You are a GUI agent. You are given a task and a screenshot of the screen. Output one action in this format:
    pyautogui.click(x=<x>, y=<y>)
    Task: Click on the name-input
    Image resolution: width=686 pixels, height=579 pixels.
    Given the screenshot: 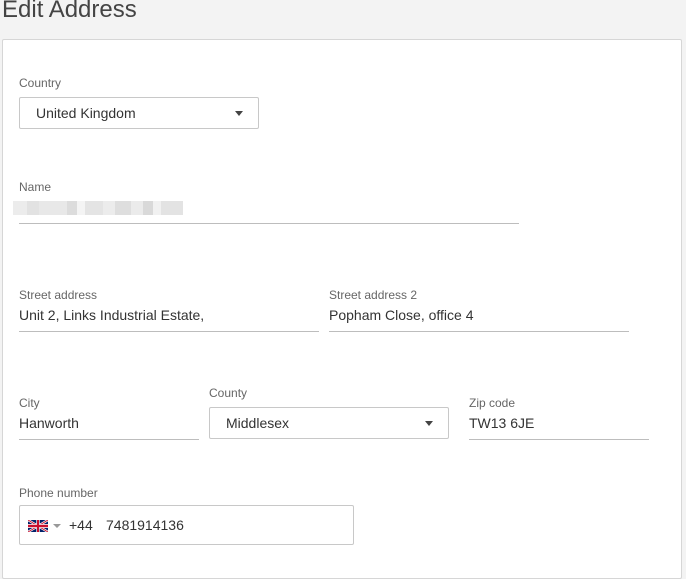 What is the action you would take?
    pyautogui.click(x=266, y=211)
    